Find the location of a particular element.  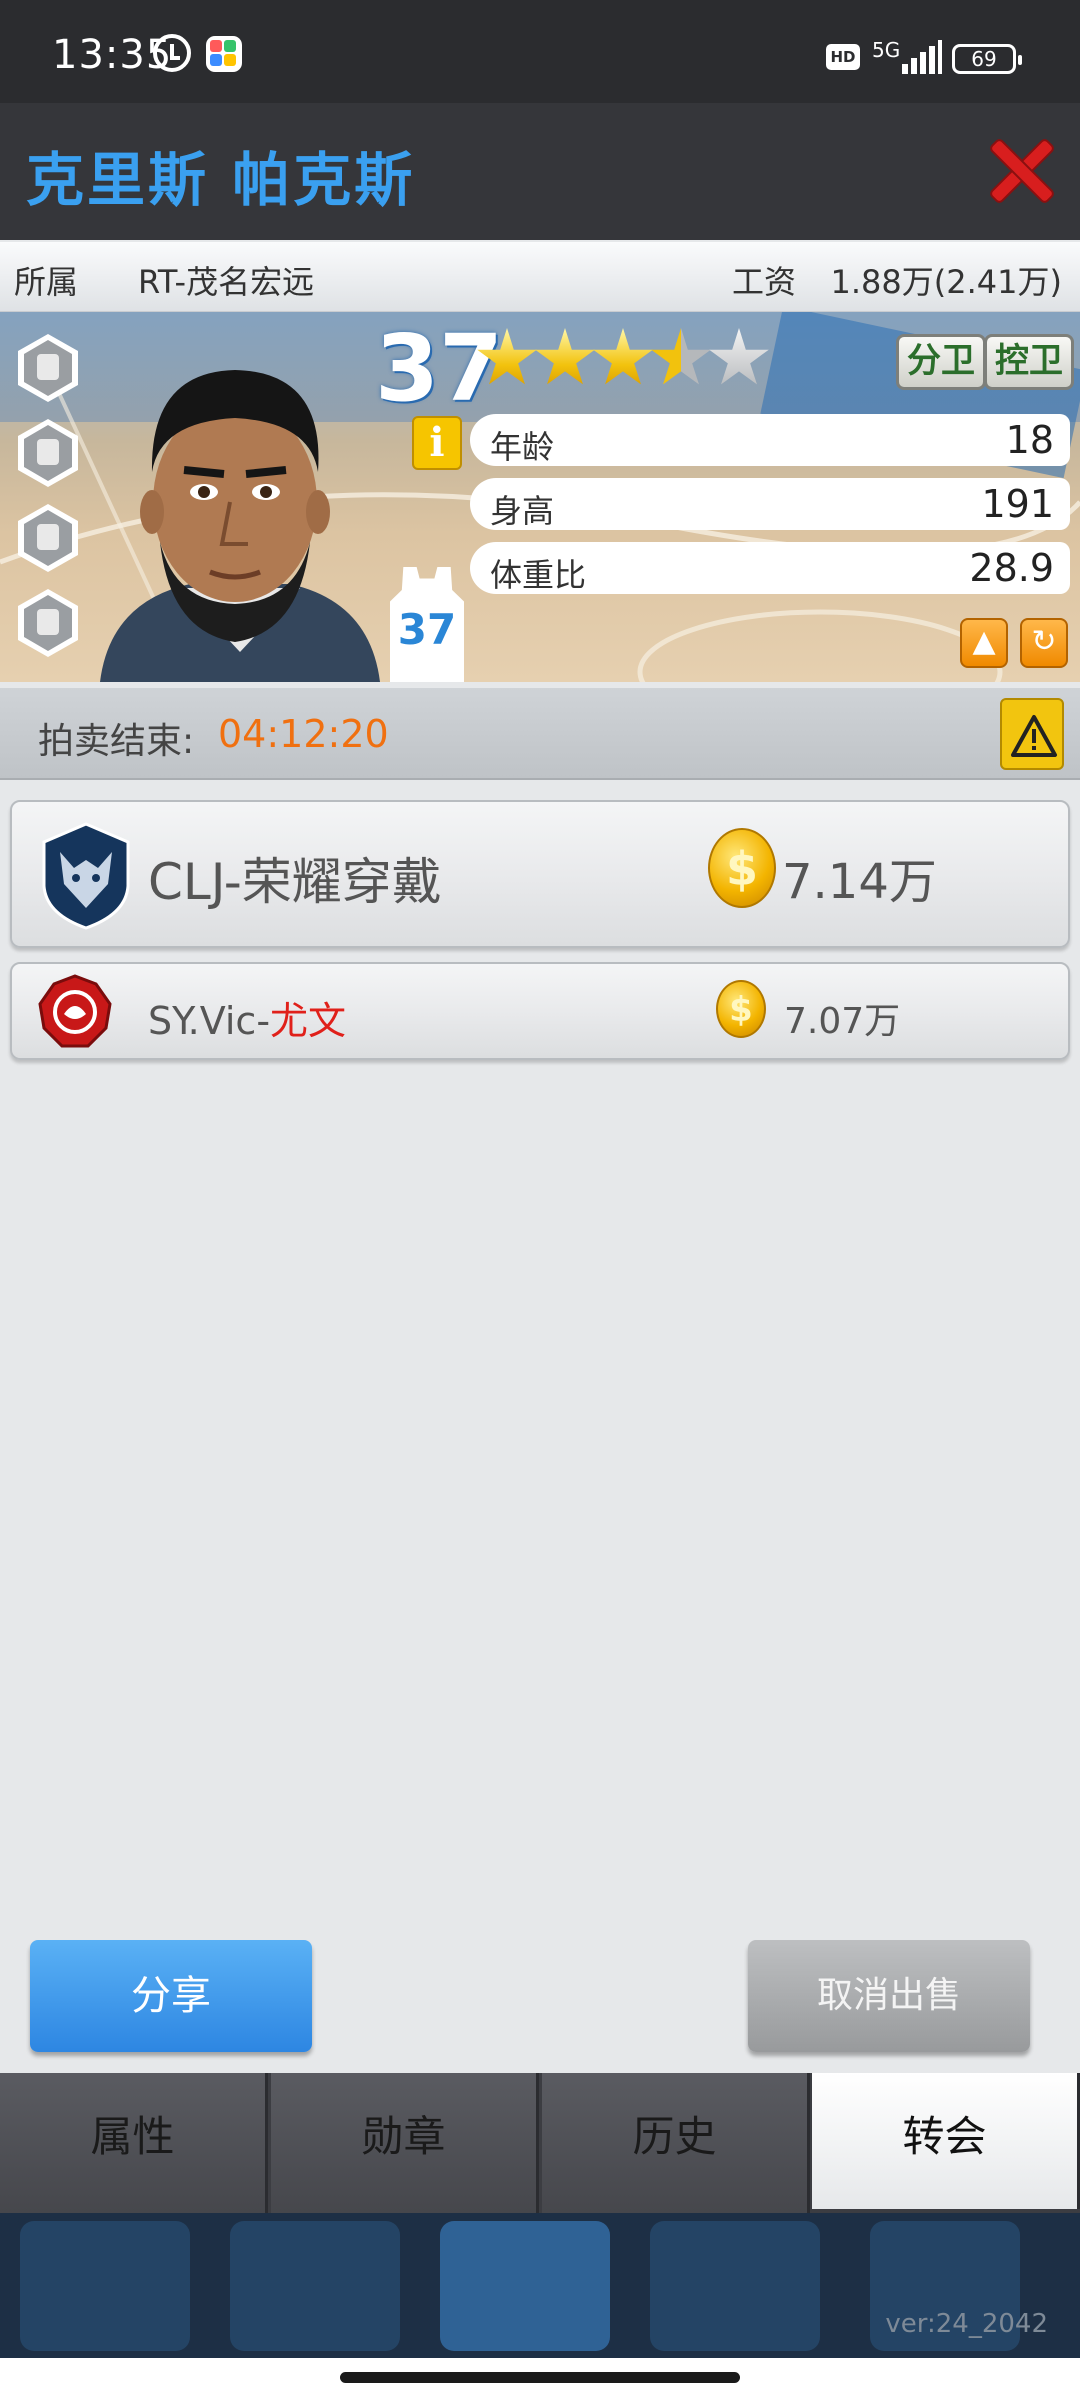

stat-row-weight-ratio: 体重比 28.9 is located at coordinates (770, 568).